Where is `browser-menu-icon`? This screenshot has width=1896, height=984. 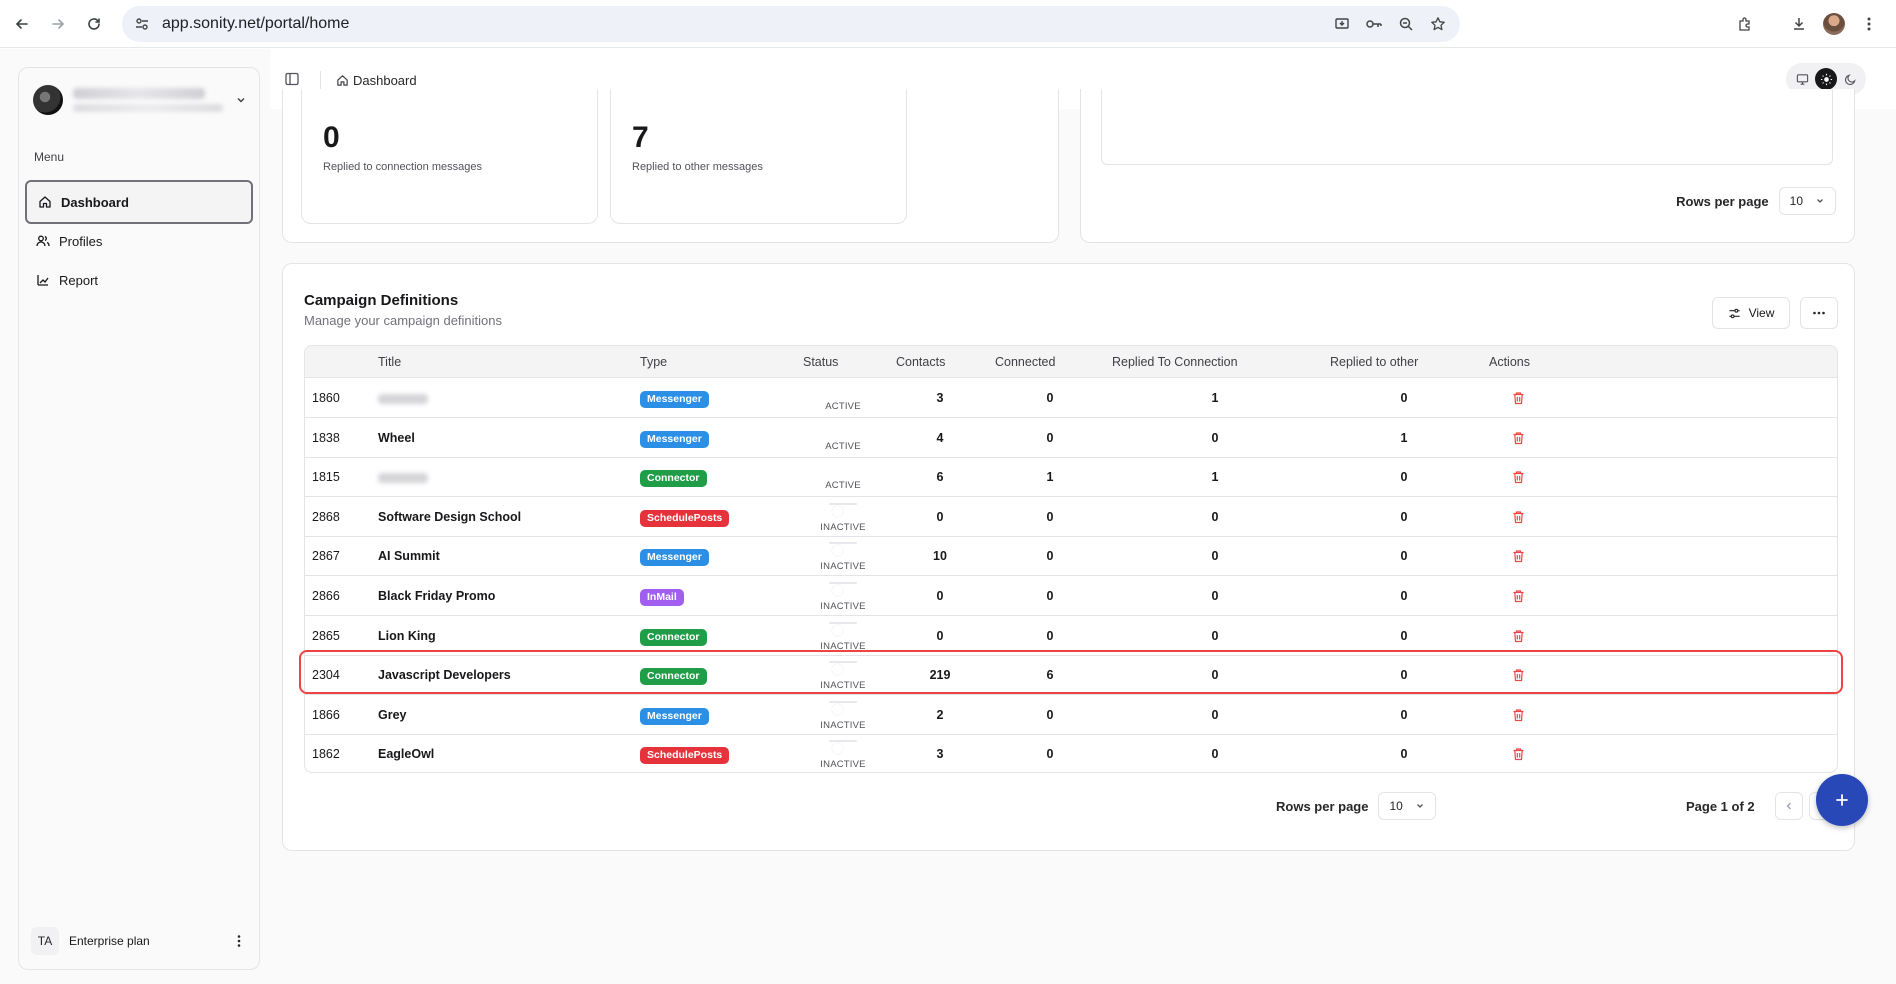 browser-menu-icon is located at coordinates (1869, 24).